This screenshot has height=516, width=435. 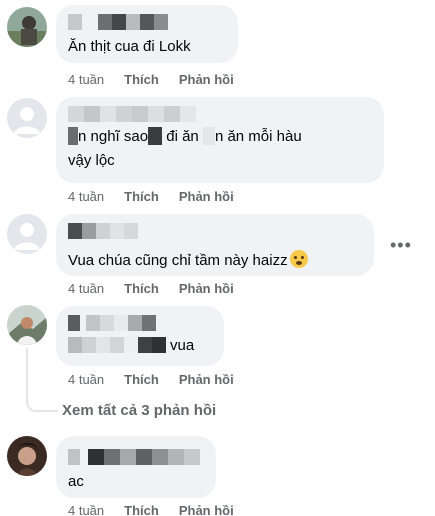 I want to click on comment-text-line2: vậy lộc, so click(x=91, y=160).